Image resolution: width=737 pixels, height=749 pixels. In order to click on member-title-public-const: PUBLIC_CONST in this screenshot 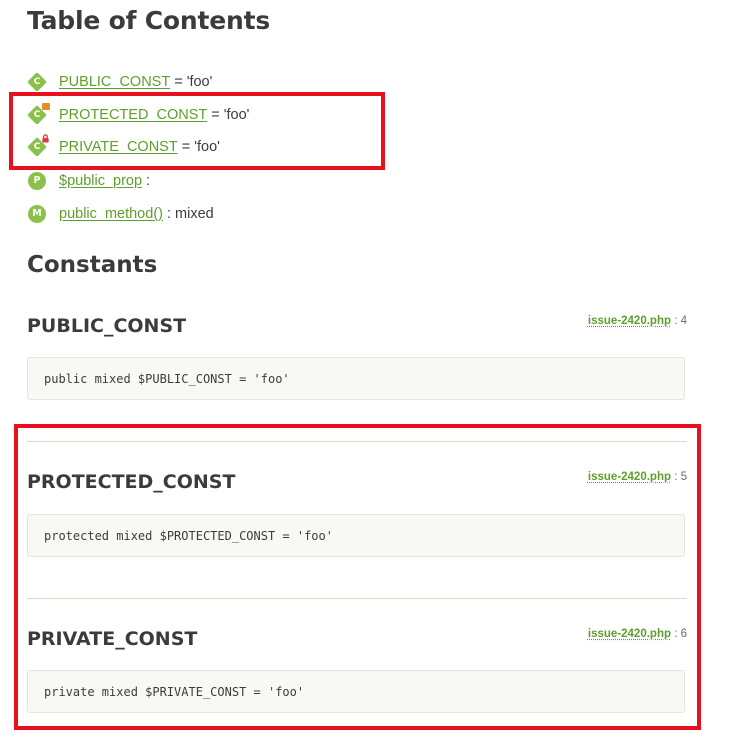, I will do `click(107, 326)`.